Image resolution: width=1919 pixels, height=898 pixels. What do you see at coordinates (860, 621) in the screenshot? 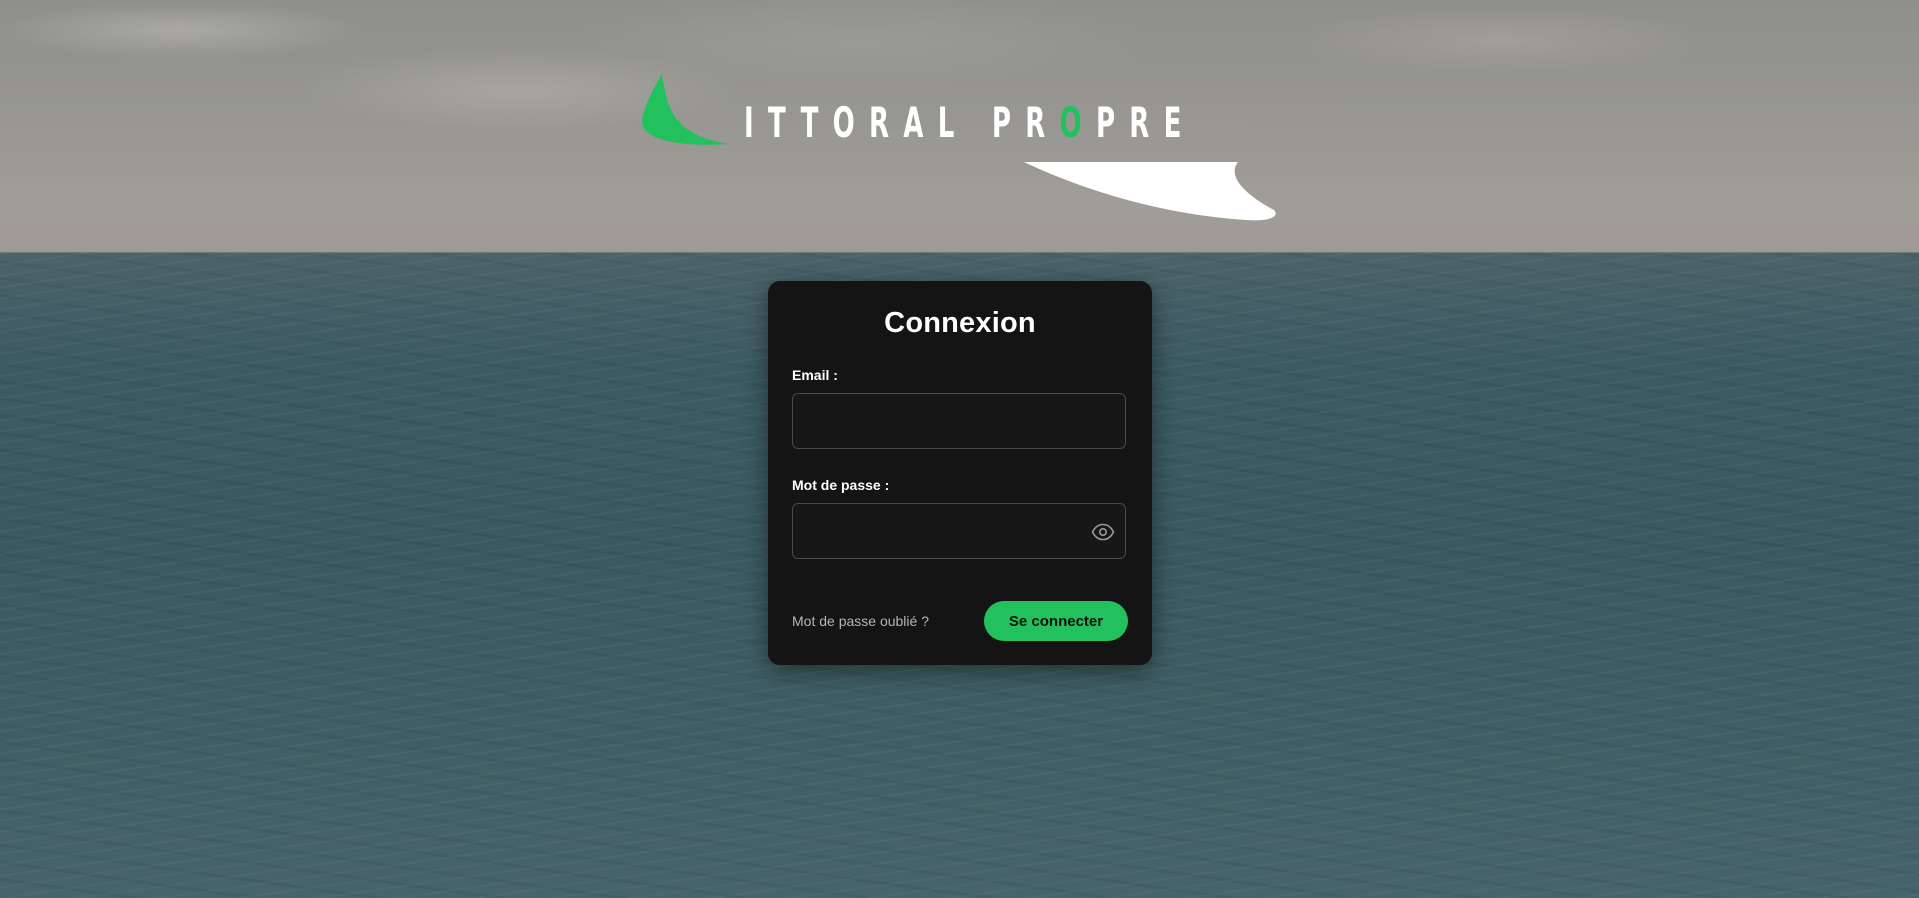
I see `forgot-password-link: Mot de passe oublié ?` at bounding box center [860, 621].